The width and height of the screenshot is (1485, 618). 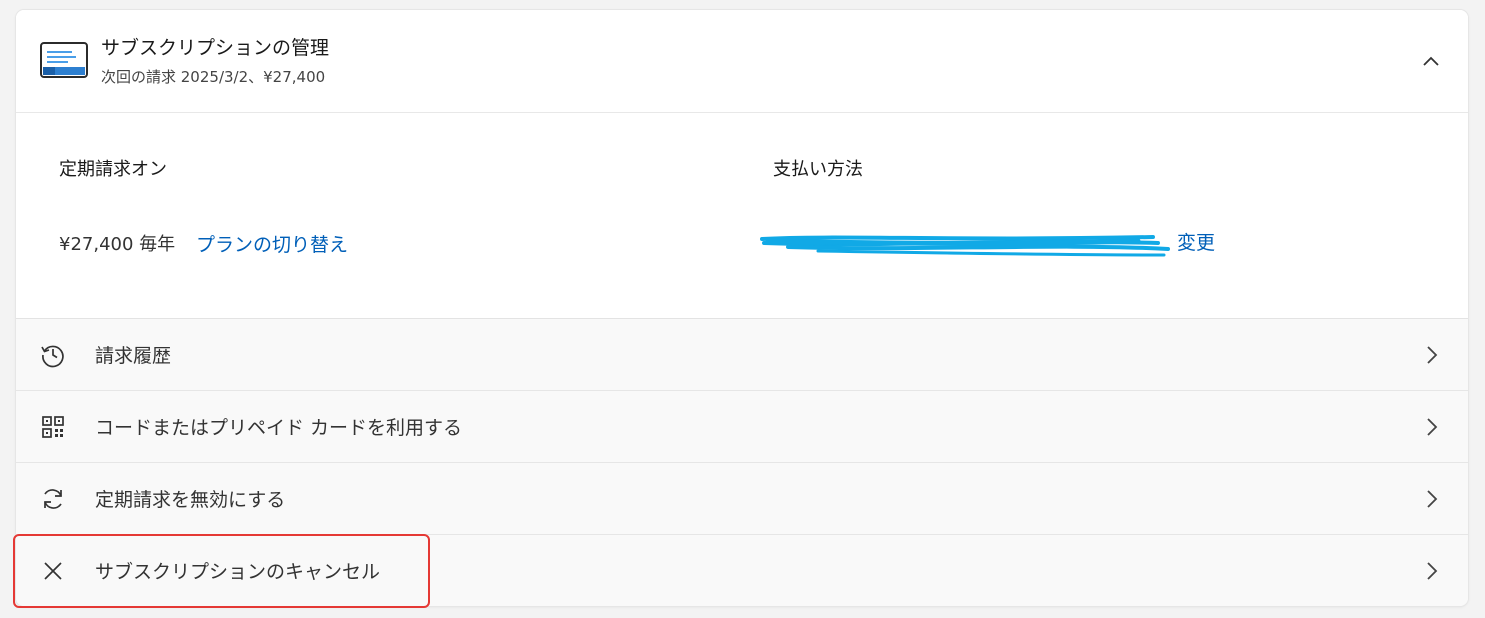 What do you see at coordinates (742, 499) in the screenshot?
I see `disable-recurring-billing-row: 定期請求を無効にする` at bounding box center [742, 499].